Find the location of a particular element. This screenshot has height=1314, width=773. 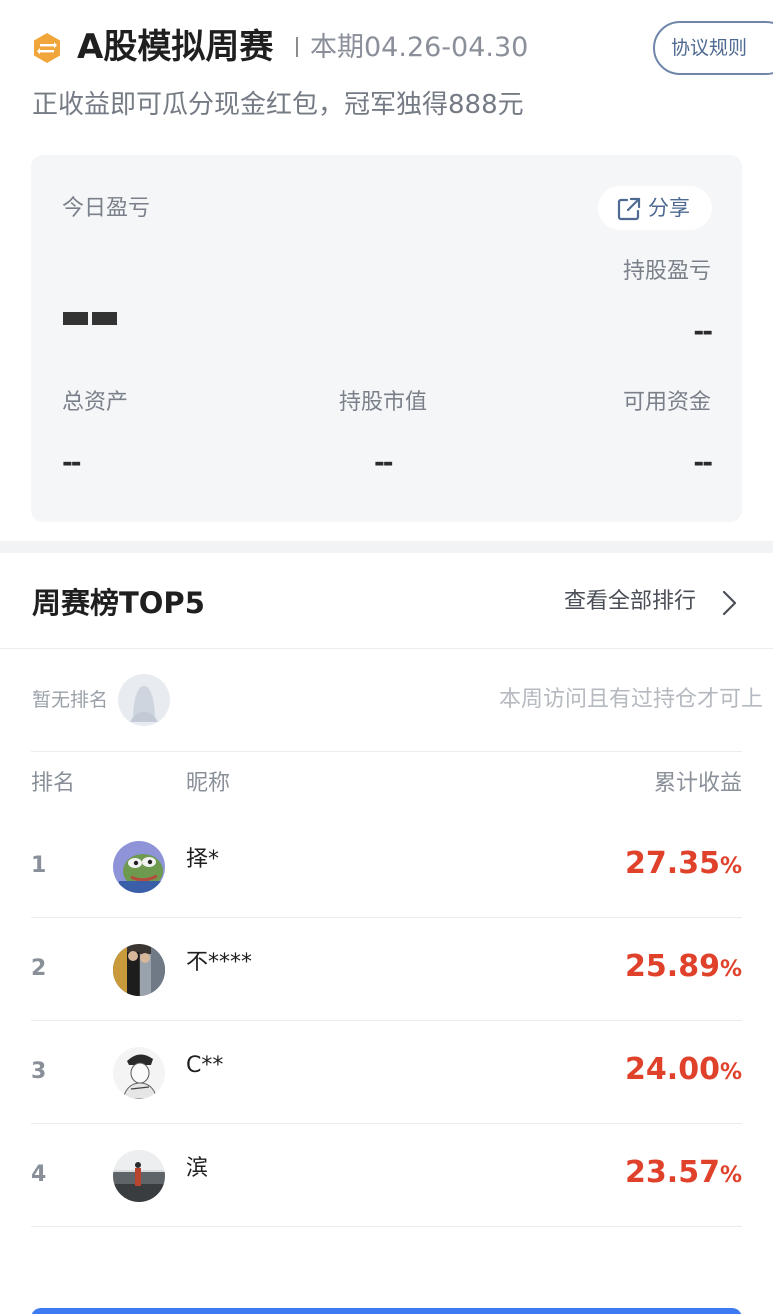

leaderboard-title: 周赛榜TOP5 is located at coordinates (118, 603).